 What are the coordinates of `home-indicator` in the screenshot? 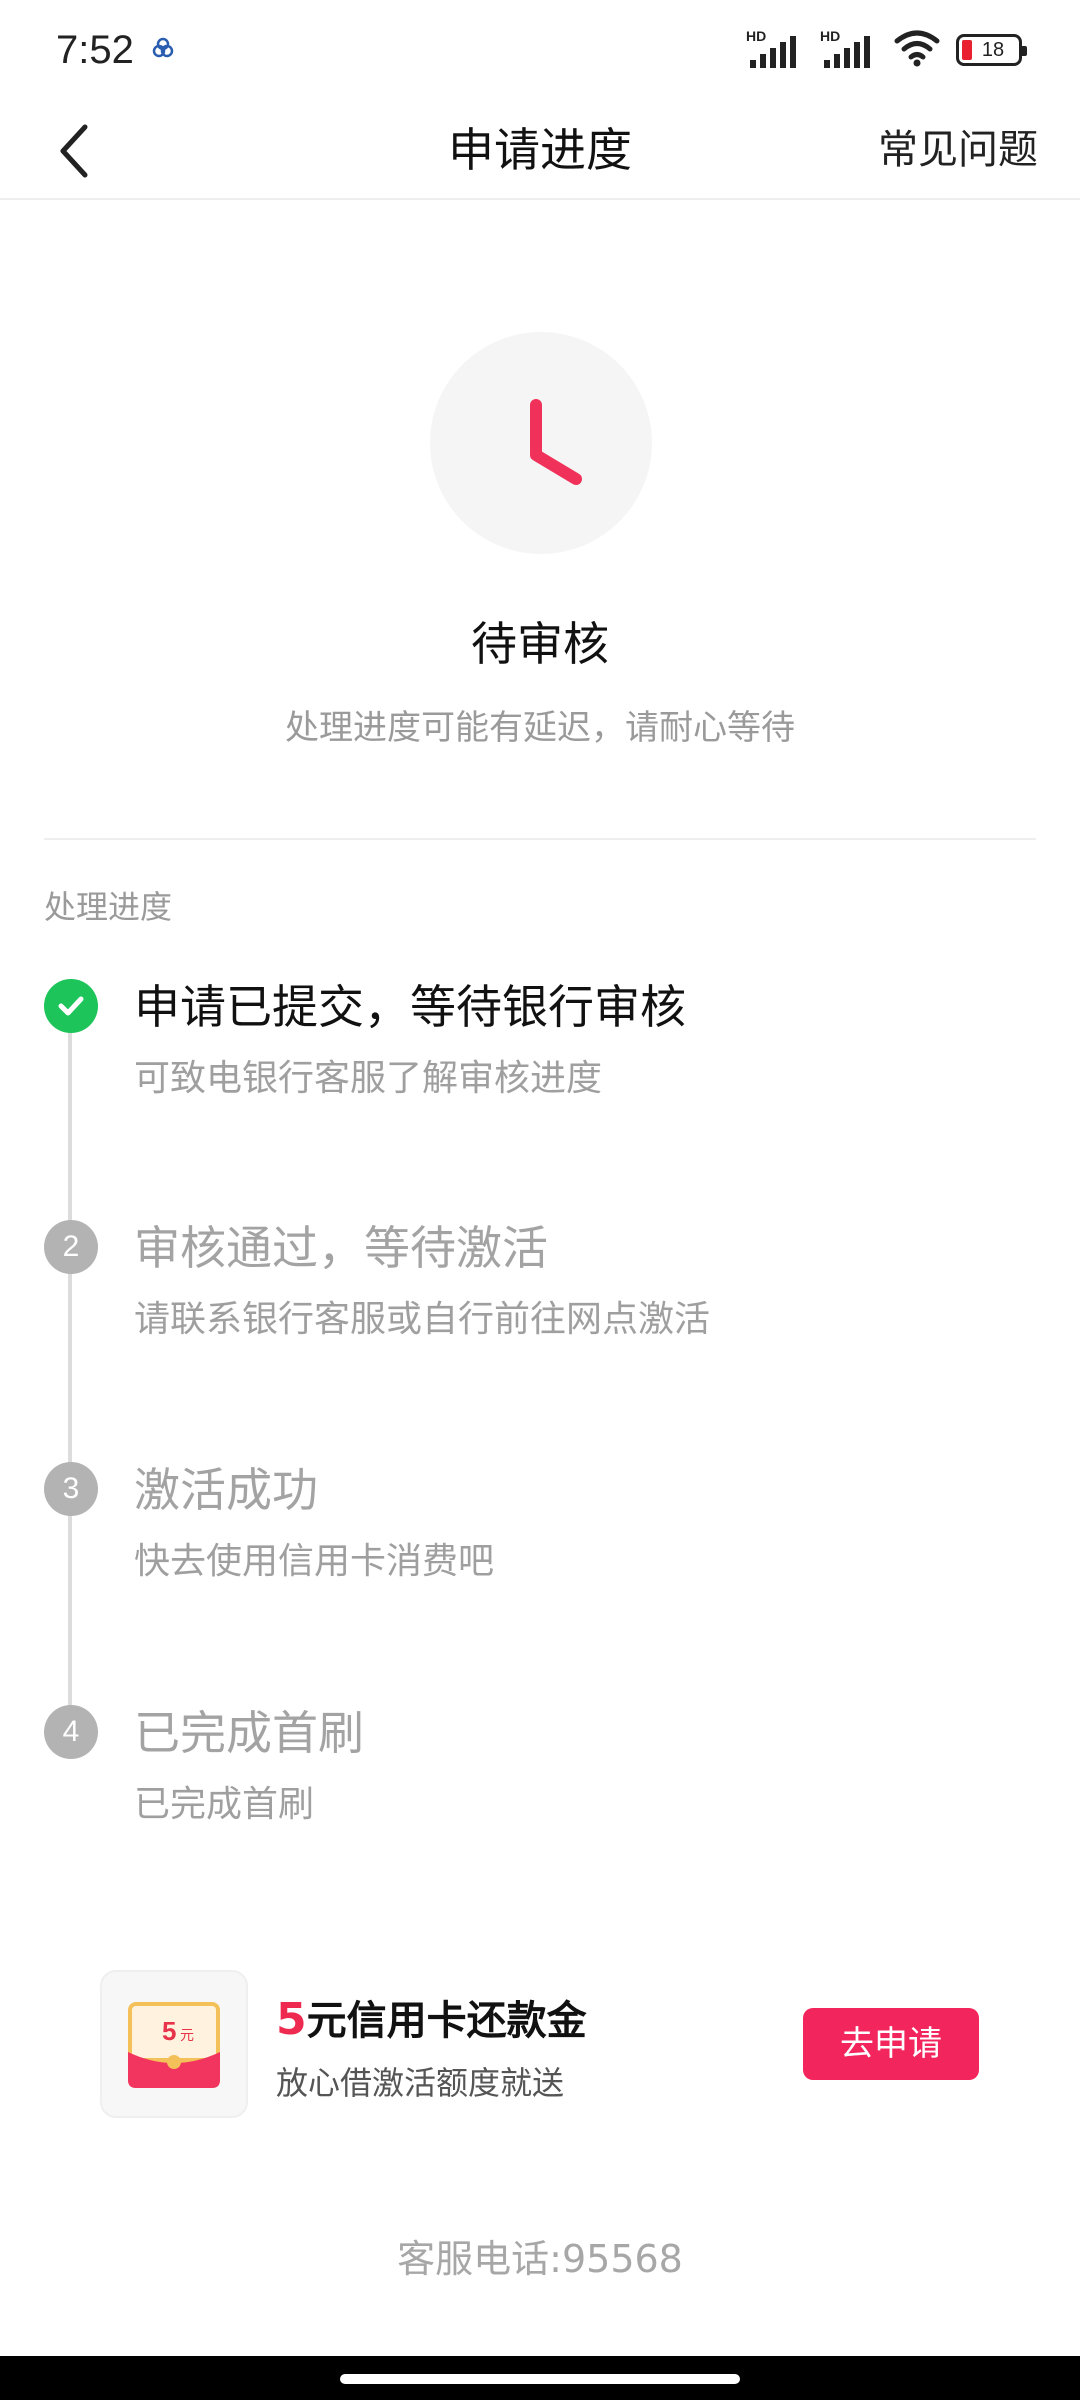 It's located at (540, 2379).